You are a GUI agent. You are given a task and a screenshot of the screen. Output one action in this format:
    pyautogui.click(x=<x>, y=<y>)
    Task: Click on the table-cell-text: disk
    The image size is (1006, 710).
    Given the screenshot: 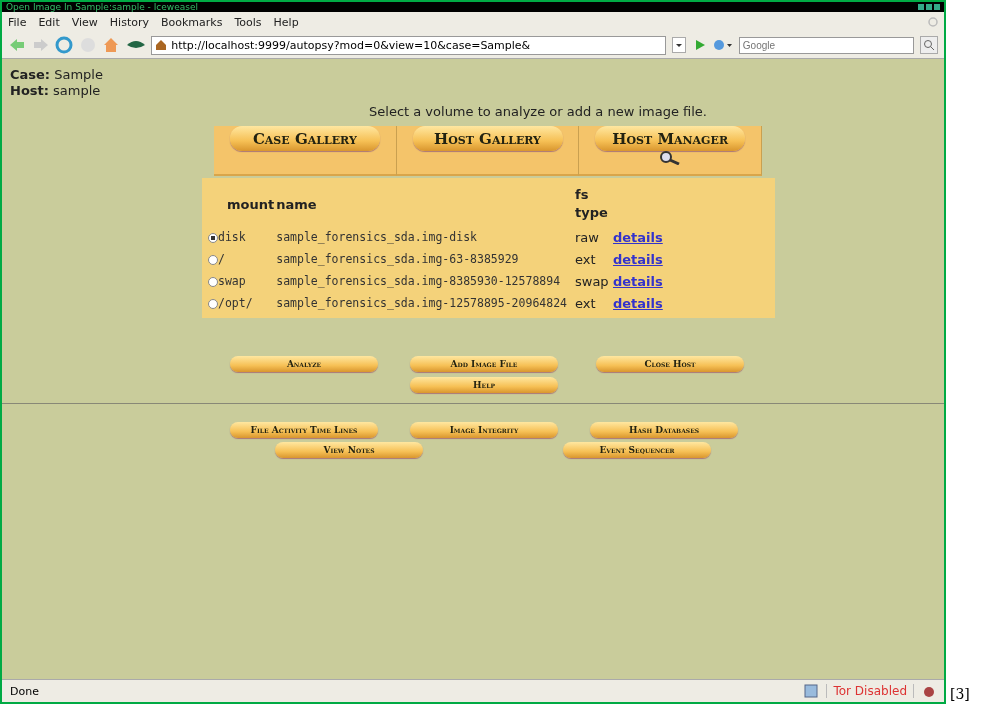 What is the action you would take?
    pyautogui.click(x=232, y=237)
    